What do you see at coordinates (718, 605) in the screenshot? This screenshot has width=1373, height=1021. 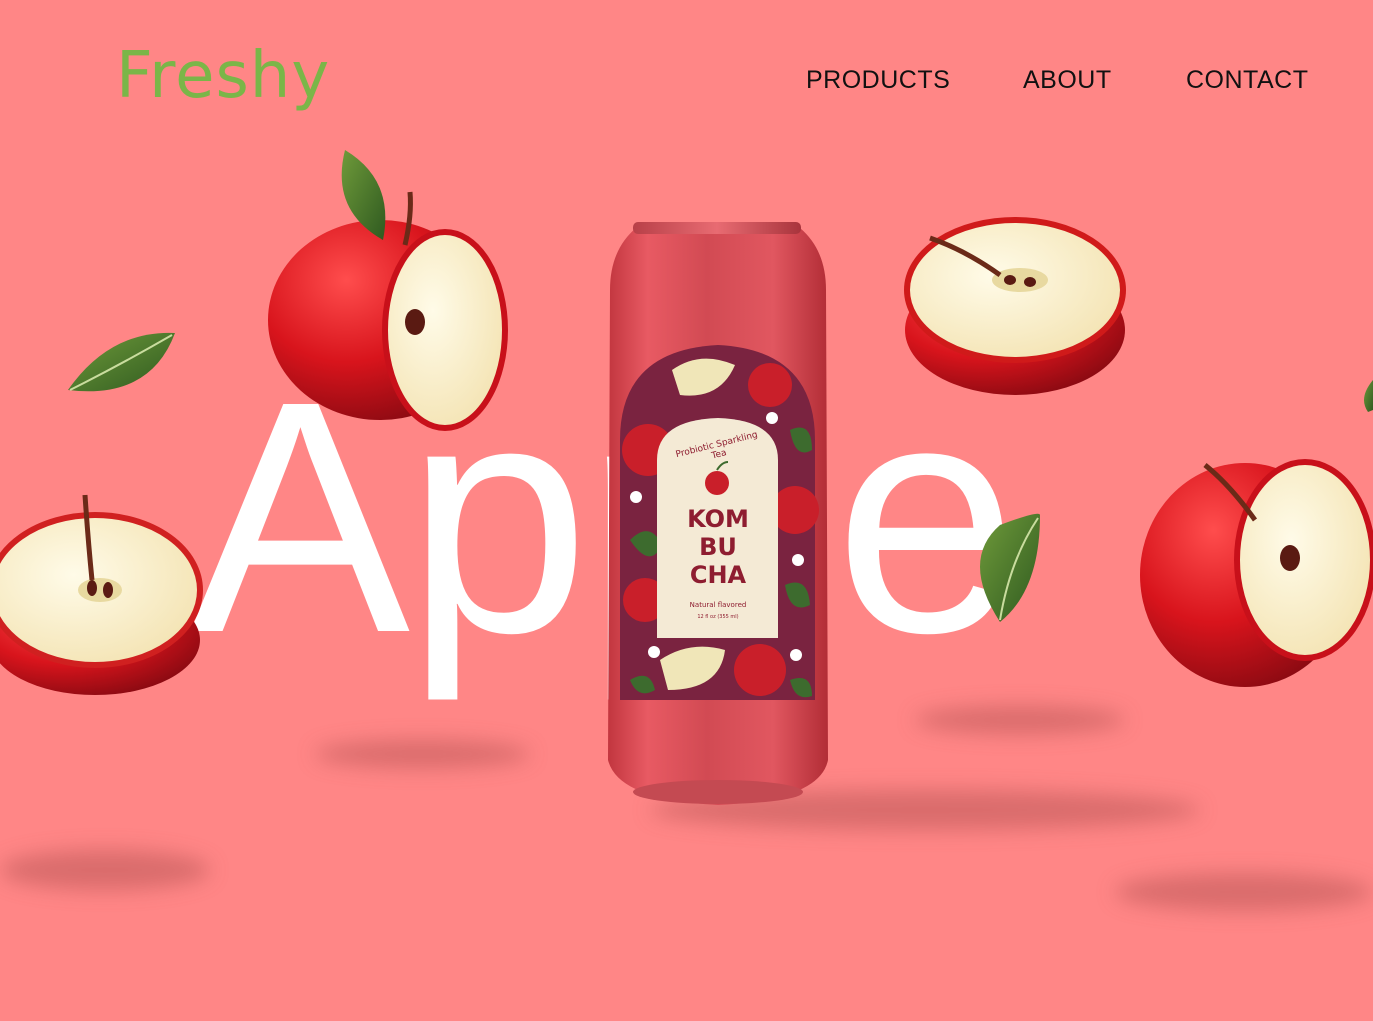 I see `product-flavor-note: Natural flavored` at bounding box center [718, 605].